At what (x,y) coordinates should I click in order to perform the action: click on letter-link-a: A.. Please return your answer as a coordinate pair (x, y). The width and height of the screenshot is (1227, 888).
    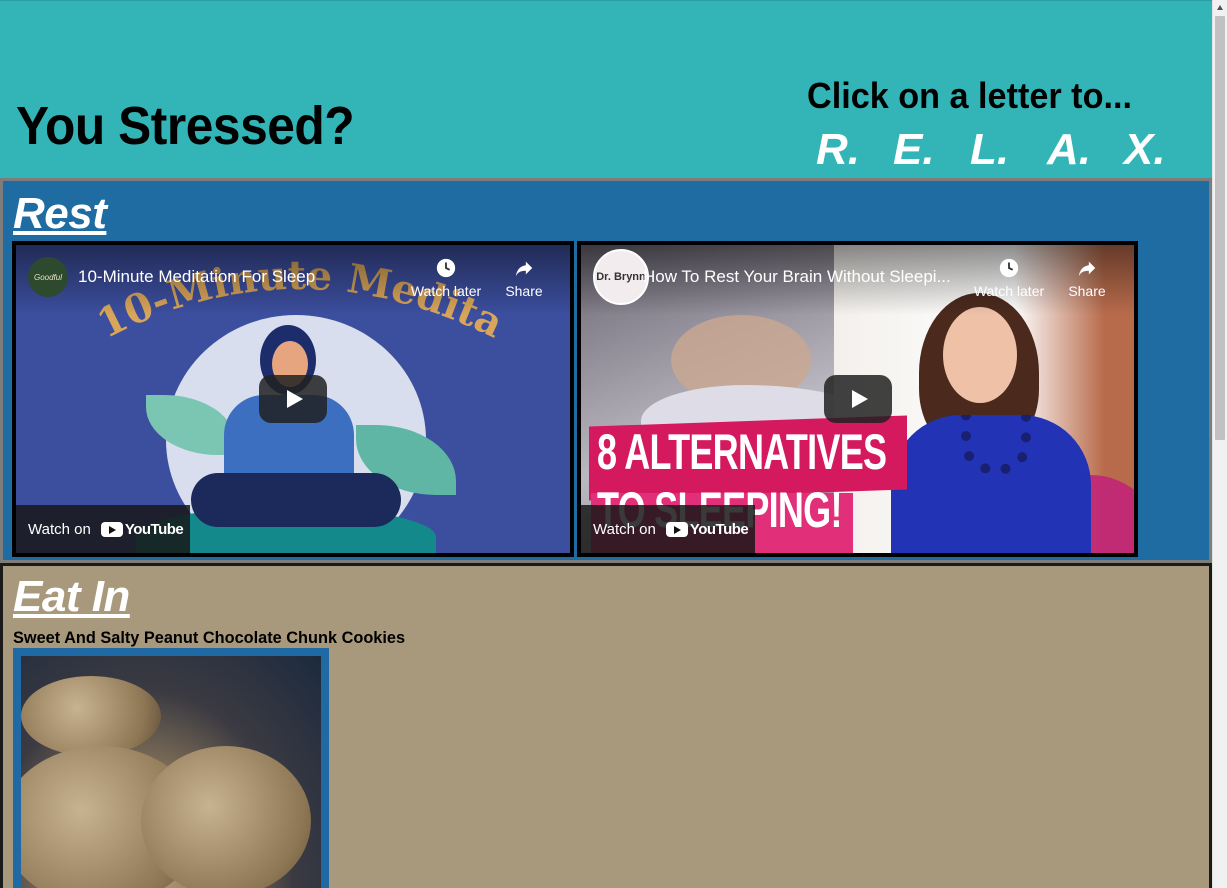
    Looking at the image, I should click on (1085, 150).